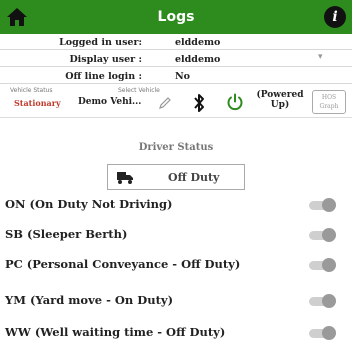  Describe the element at coordinates (176, 147) in the screenshot. I see `driver-status-title: Driver Status` at that location.